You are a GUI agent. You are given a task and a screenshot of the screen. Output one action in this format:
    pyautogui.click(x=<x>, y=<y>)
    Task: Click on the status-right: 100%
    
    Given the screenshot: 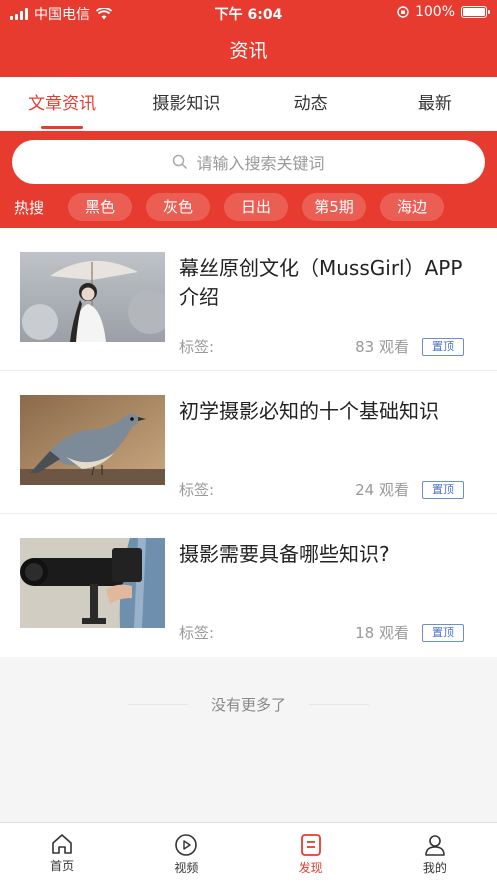 What is the action you would take?
    pyautogui.click(x=443, y=12)
    